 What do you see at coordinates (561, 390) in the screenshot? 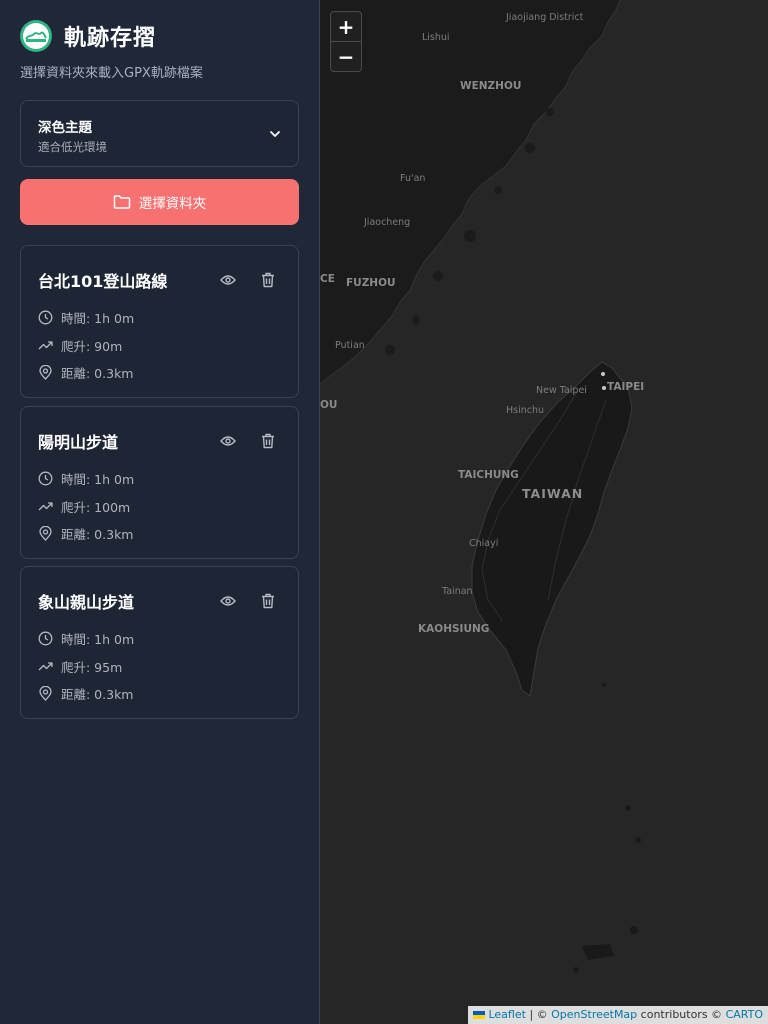
I see `map-label-new-taipei: New Taipei` at bounding box center [561, 390].